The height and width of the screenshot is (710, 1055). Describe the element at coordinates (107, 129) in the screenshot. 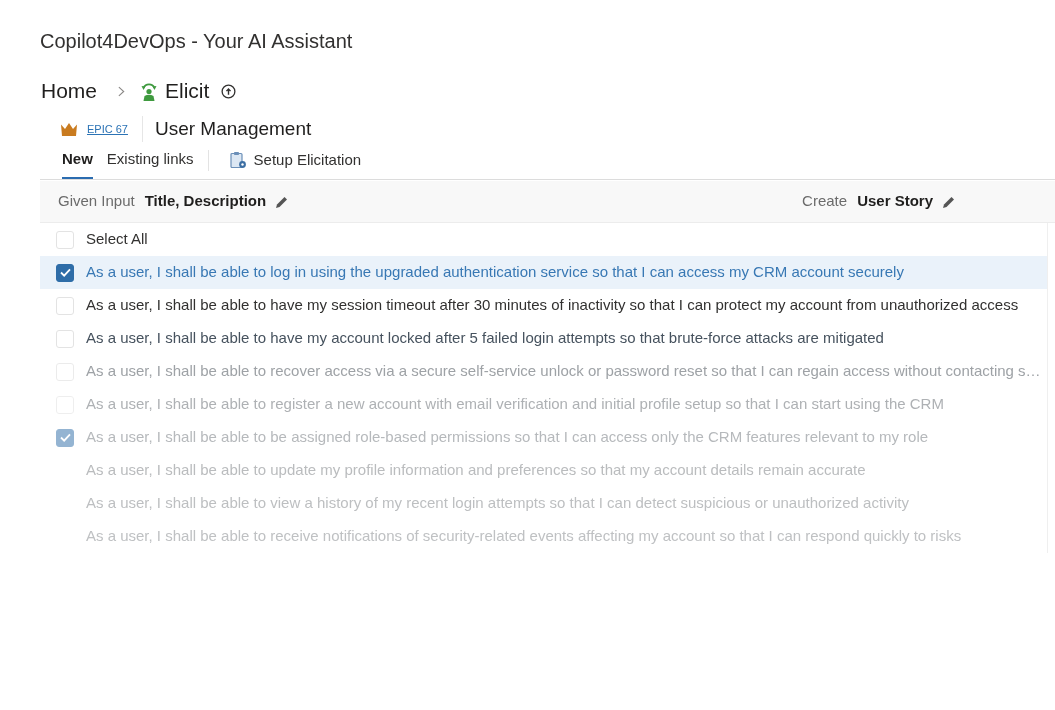

I see `work-item-link: EPIC 67` at that location.